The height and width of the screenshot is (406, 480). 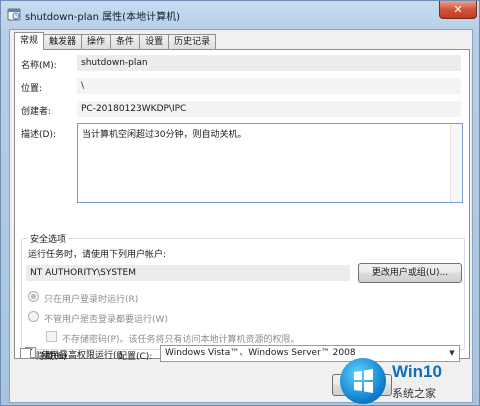 I want to click on radio-run-when-logged-on, so click(x=33, y=296).